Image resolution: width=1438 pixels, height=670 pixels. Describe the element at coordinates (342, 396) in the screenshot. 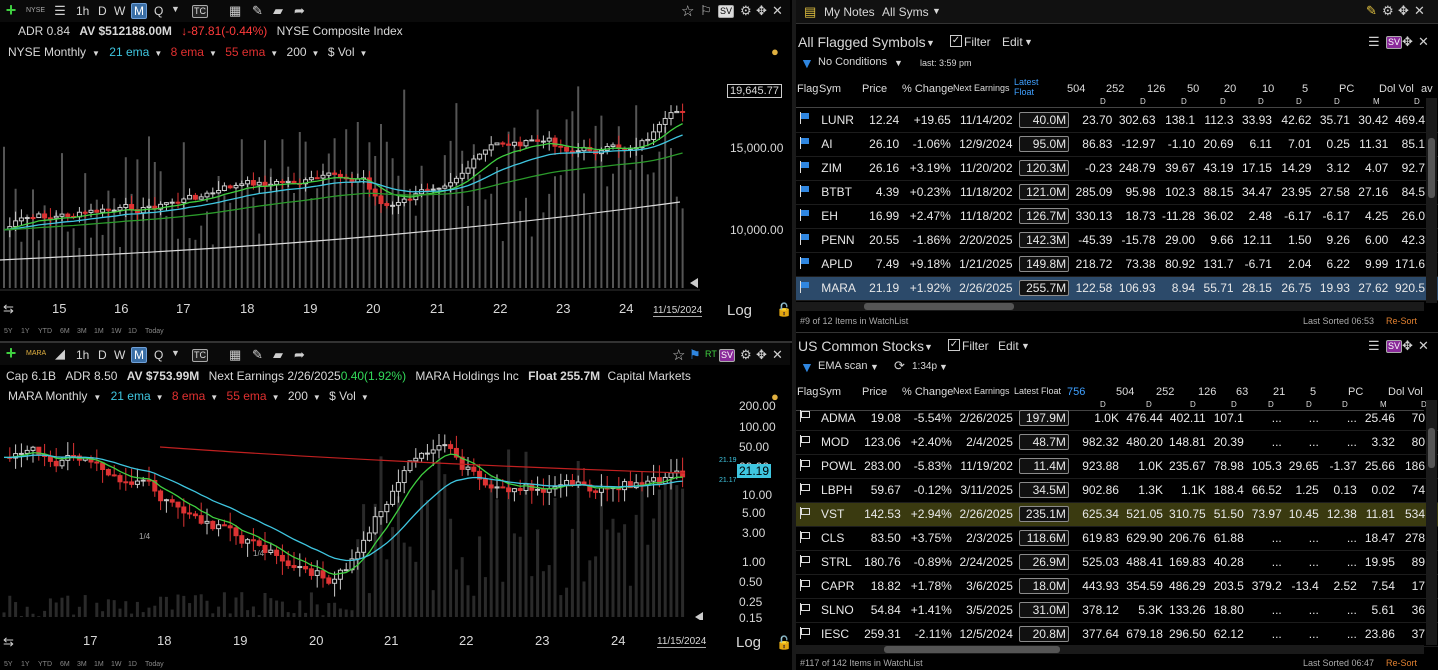

I see `vol-label: $ Vol` at that location.